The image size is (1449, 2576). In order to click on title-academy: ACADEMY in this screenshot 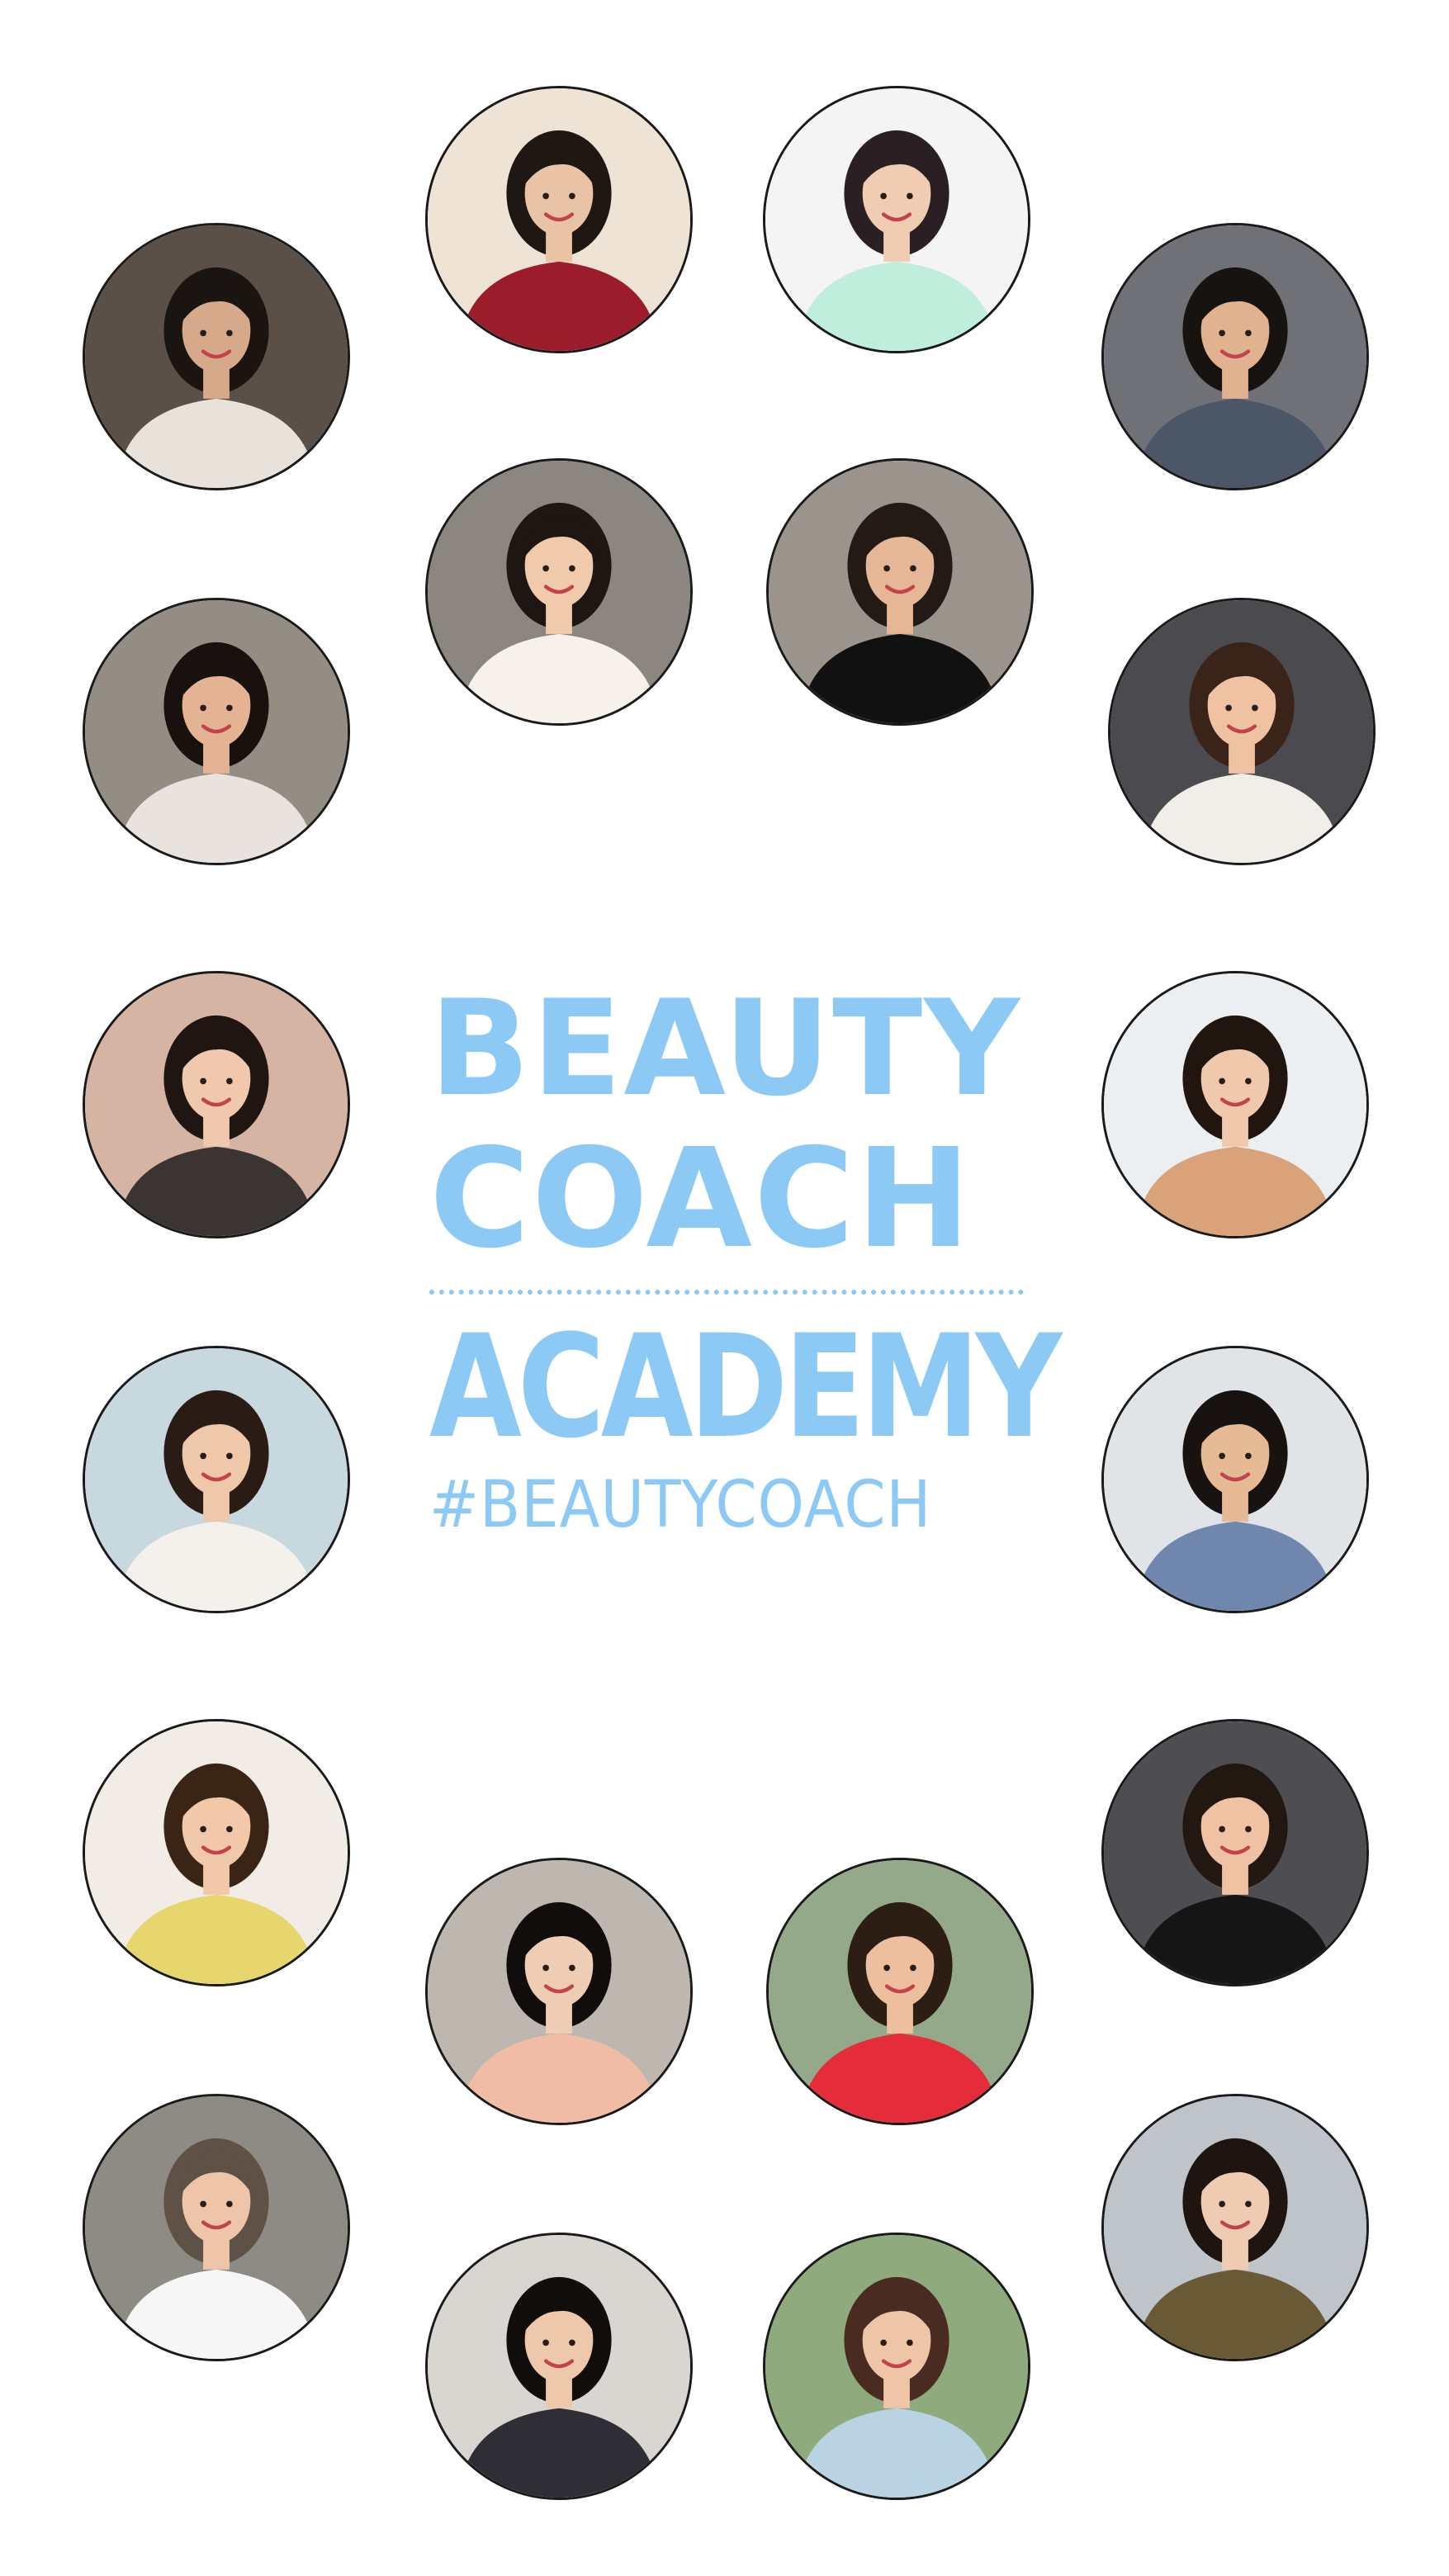, I will do `click(745, 1387)`.